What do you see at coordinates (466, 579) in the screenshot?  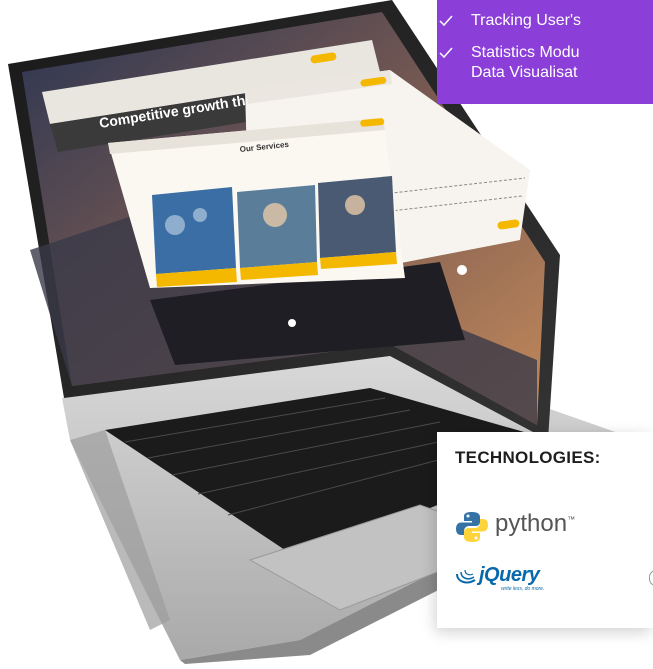 I see `jquery-icon` at bounding box center [466, 579].